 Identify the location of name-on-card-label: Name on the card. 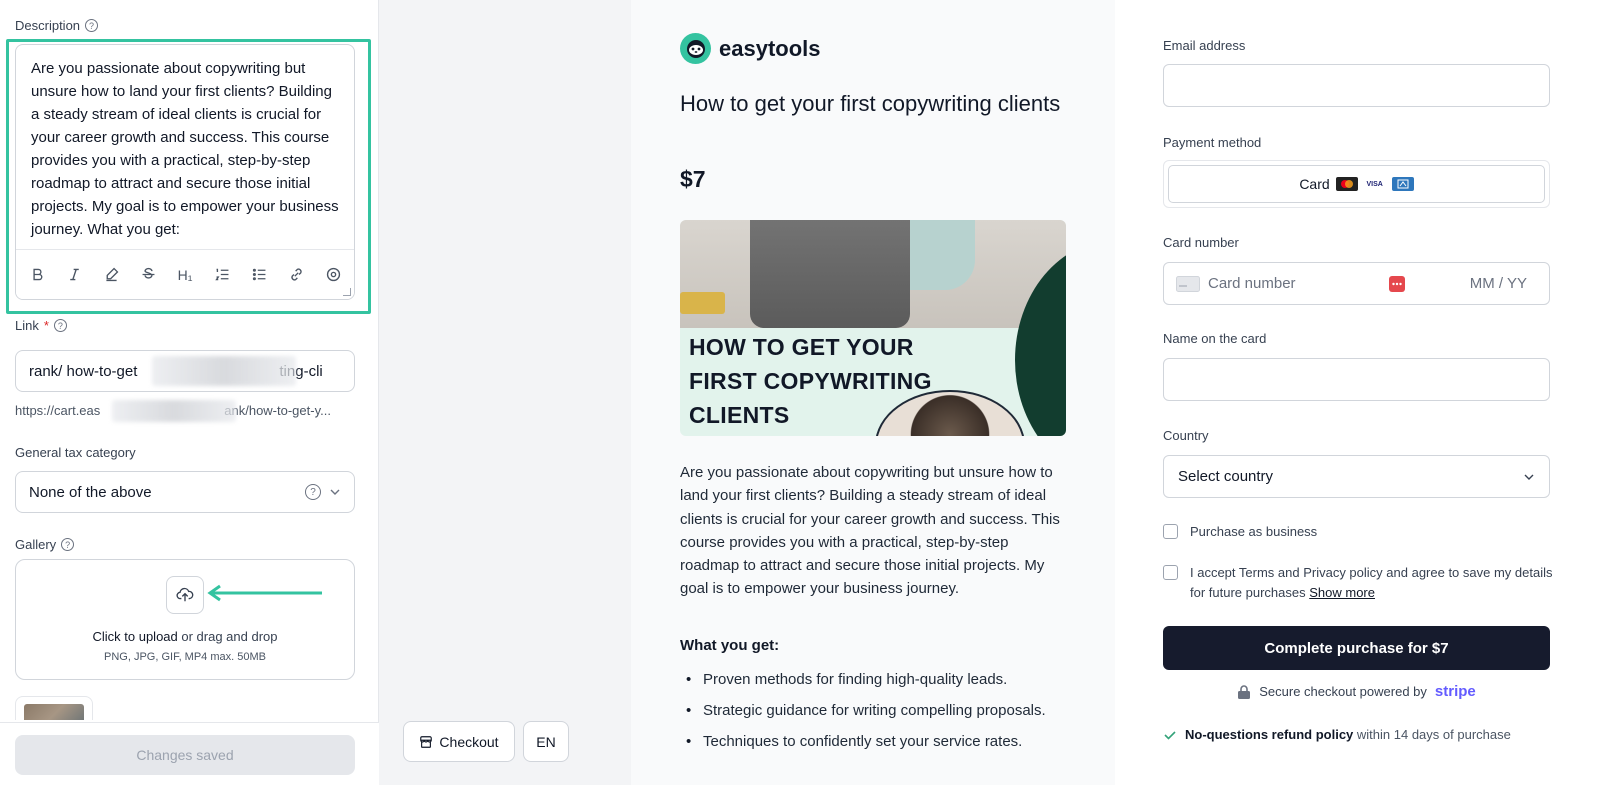
(1215, 338).